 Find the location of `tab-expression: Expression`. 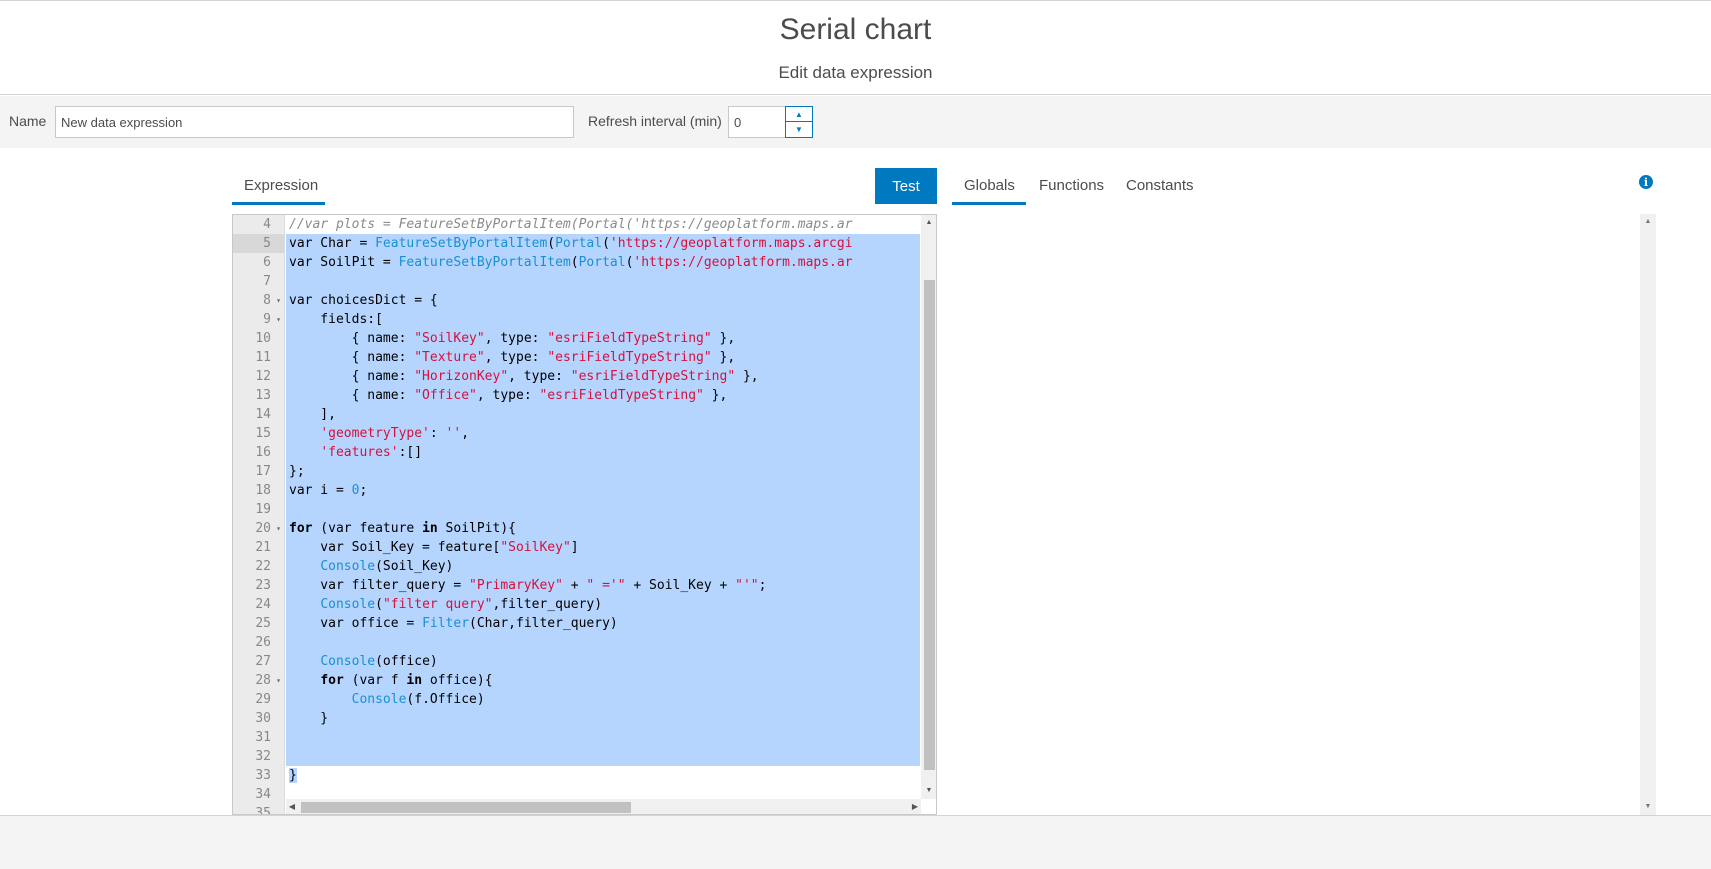

tab-expression: Expression is located at coordinates (278, 191).